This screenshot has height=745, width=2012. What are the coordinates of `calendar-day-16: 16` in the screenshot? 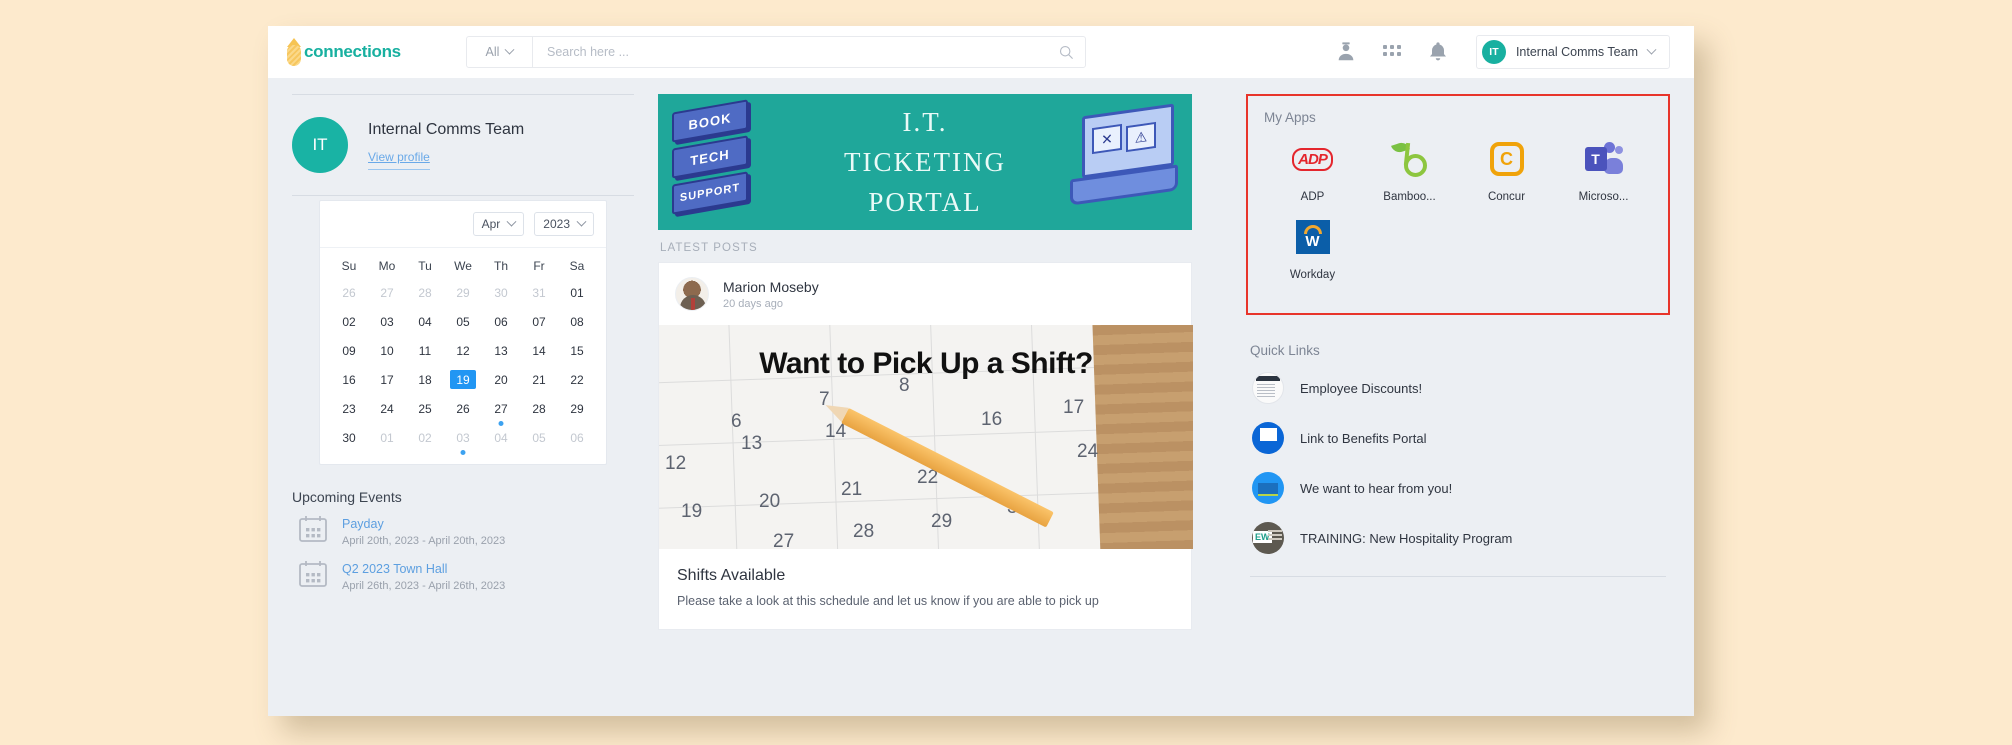 It's located at (349, 379).